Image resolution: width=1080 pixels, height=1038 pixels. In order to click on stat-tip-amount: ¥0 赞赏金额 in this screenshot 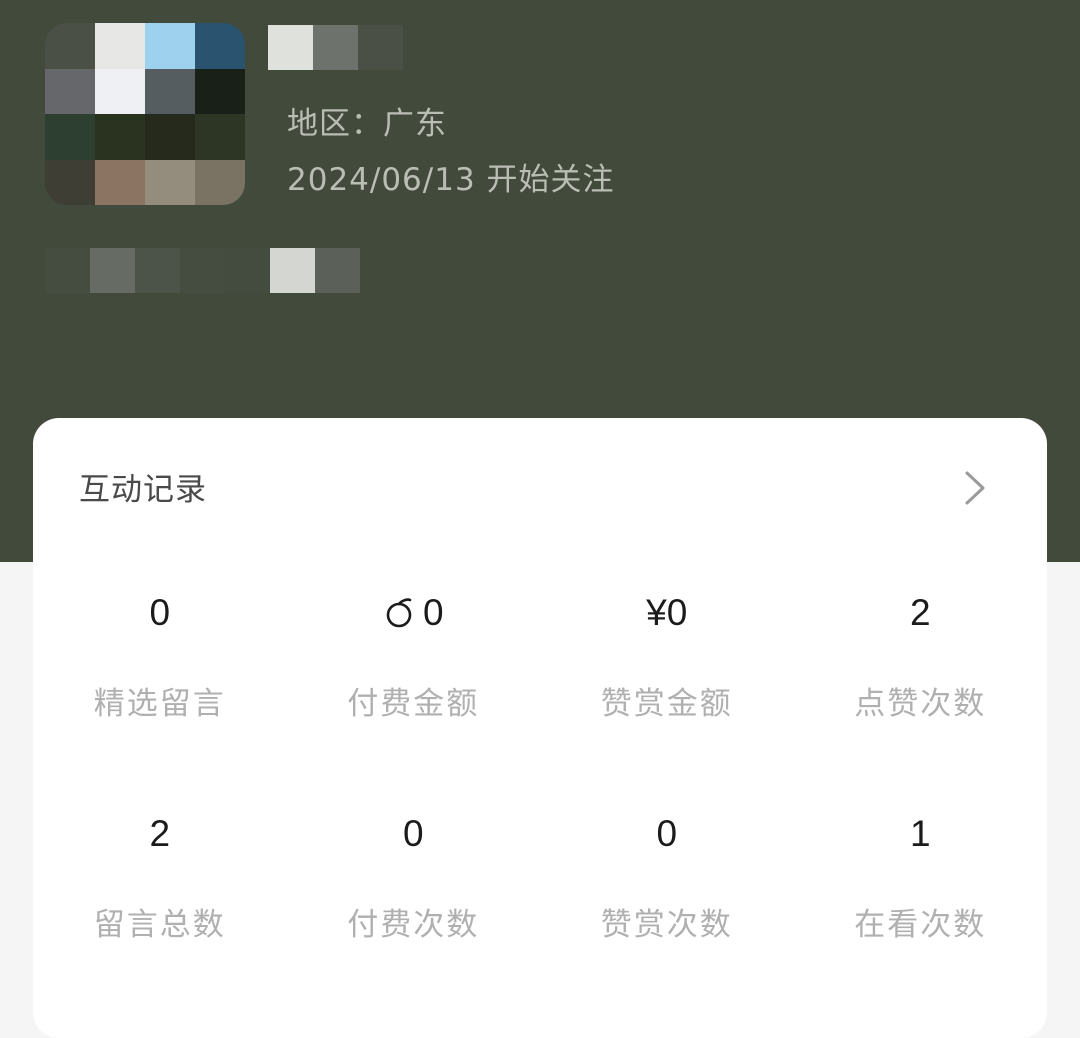, I will do `click(667, 698)`.